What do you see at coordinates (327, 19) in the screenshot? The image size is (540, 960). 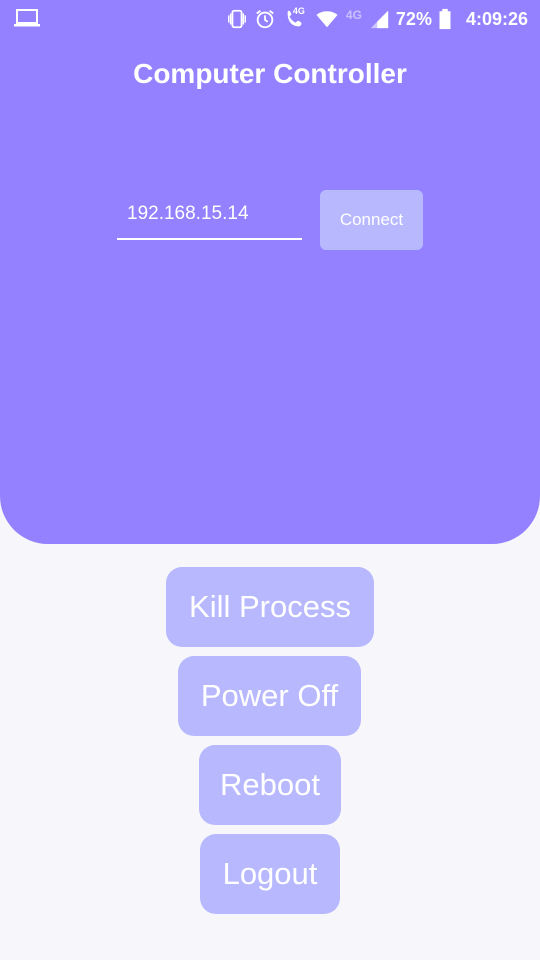 I see `wifi-icon` at bounding box center [327, 19].